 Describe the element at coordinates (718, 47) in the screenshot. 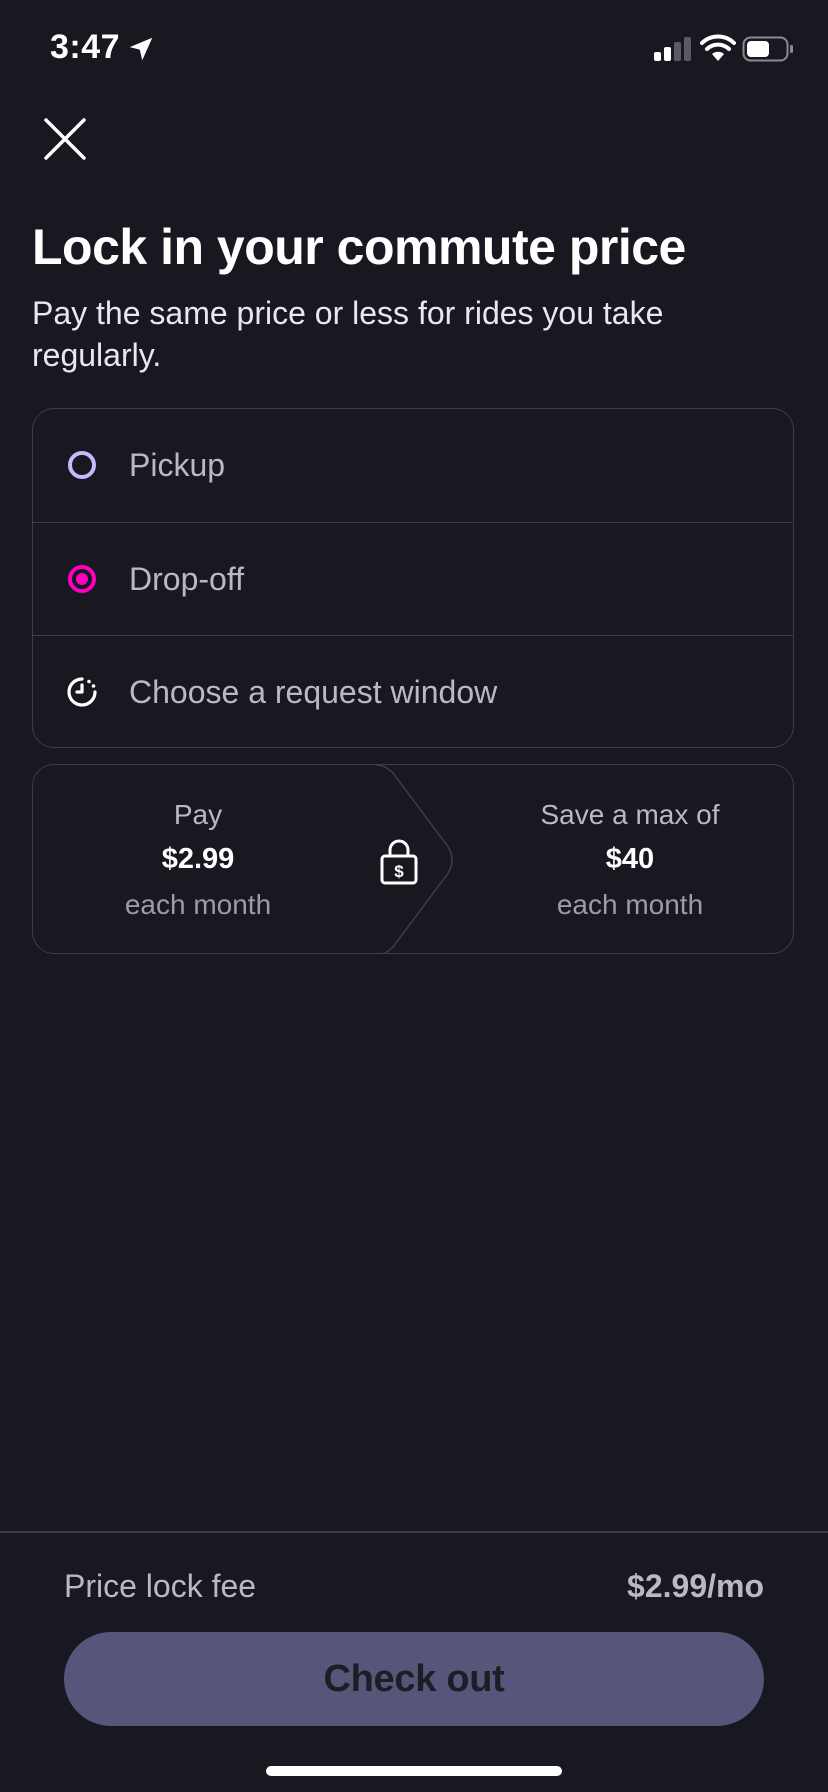

I see `wifi-icon` at that location.